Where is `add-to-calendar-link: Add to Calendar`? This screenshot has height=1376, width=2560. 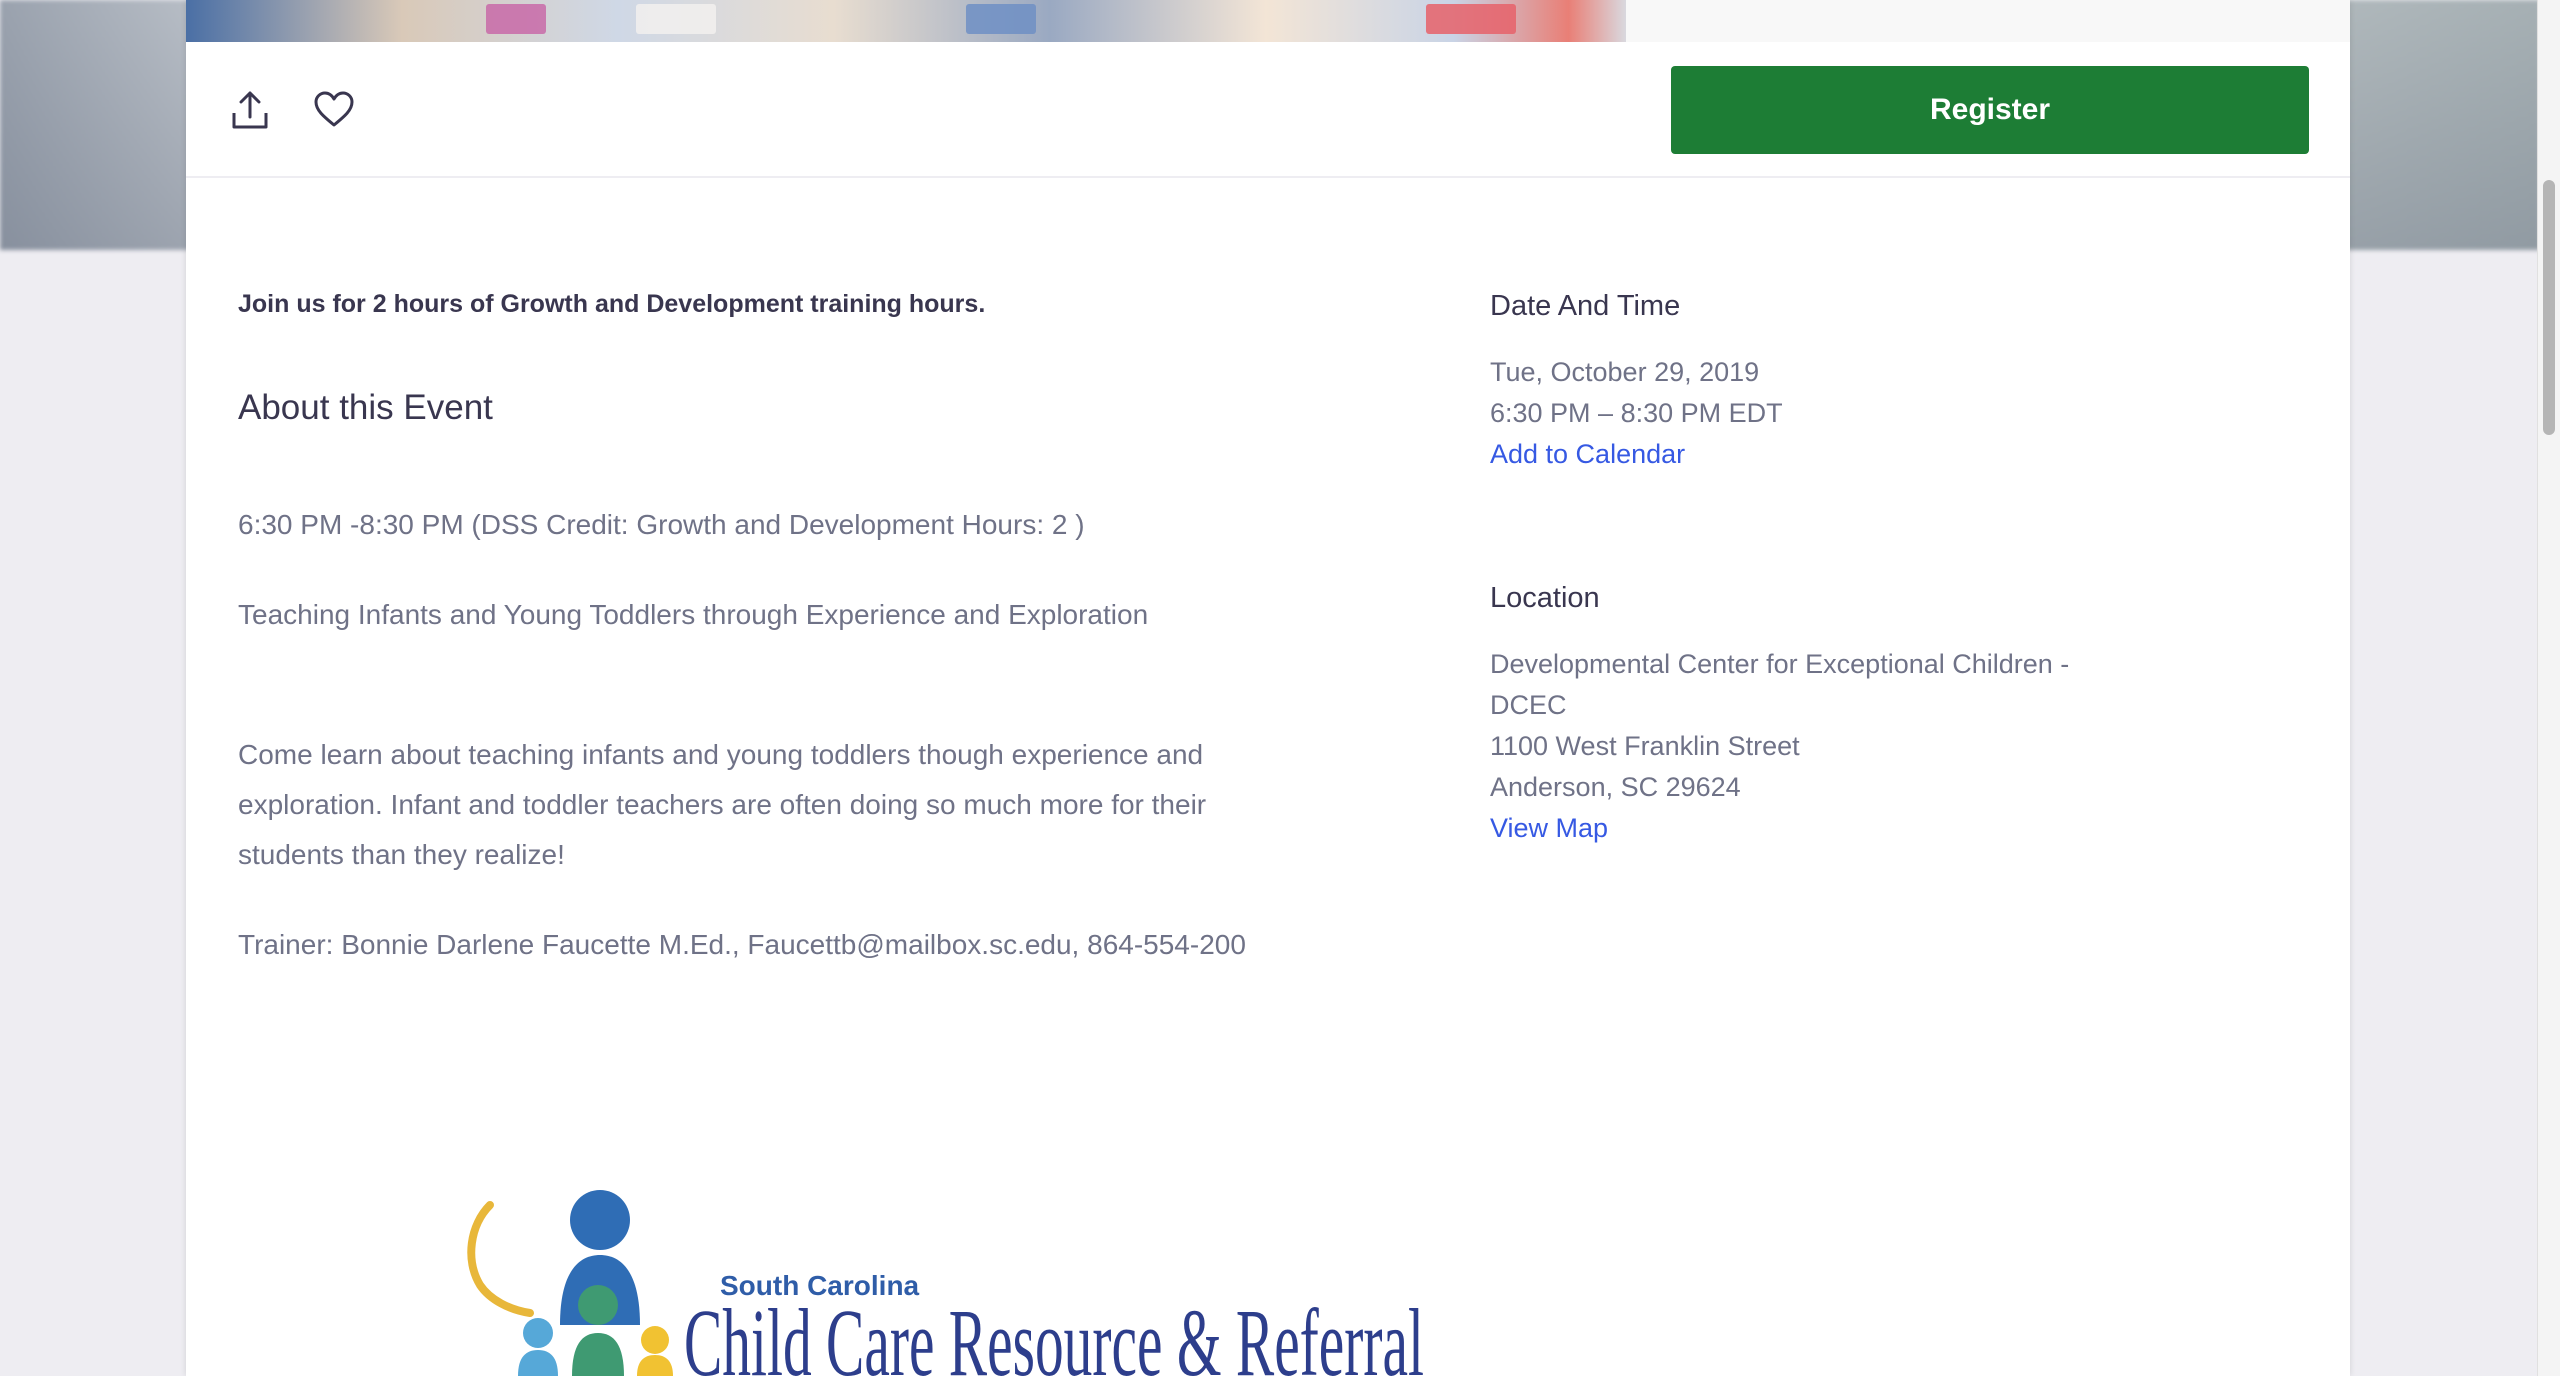
add-to-calendar-link: Add to Calendar is located at coordinates (1800, 454).